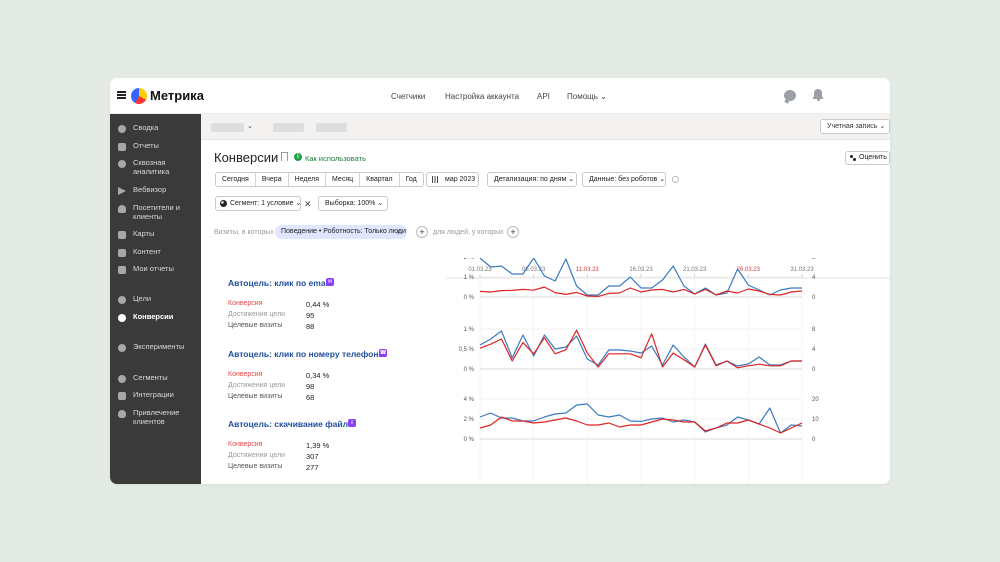 This screenshot has width=1000, height=562. I want to click on target-icon, so click(122, 300).